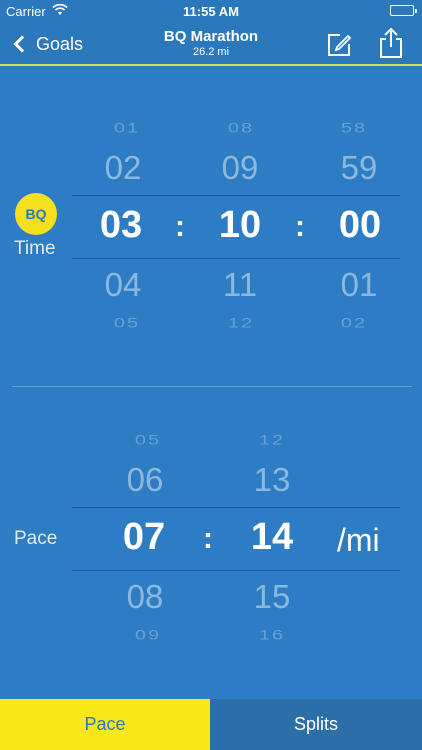  I want to click on edit-button, so click(339, 45).